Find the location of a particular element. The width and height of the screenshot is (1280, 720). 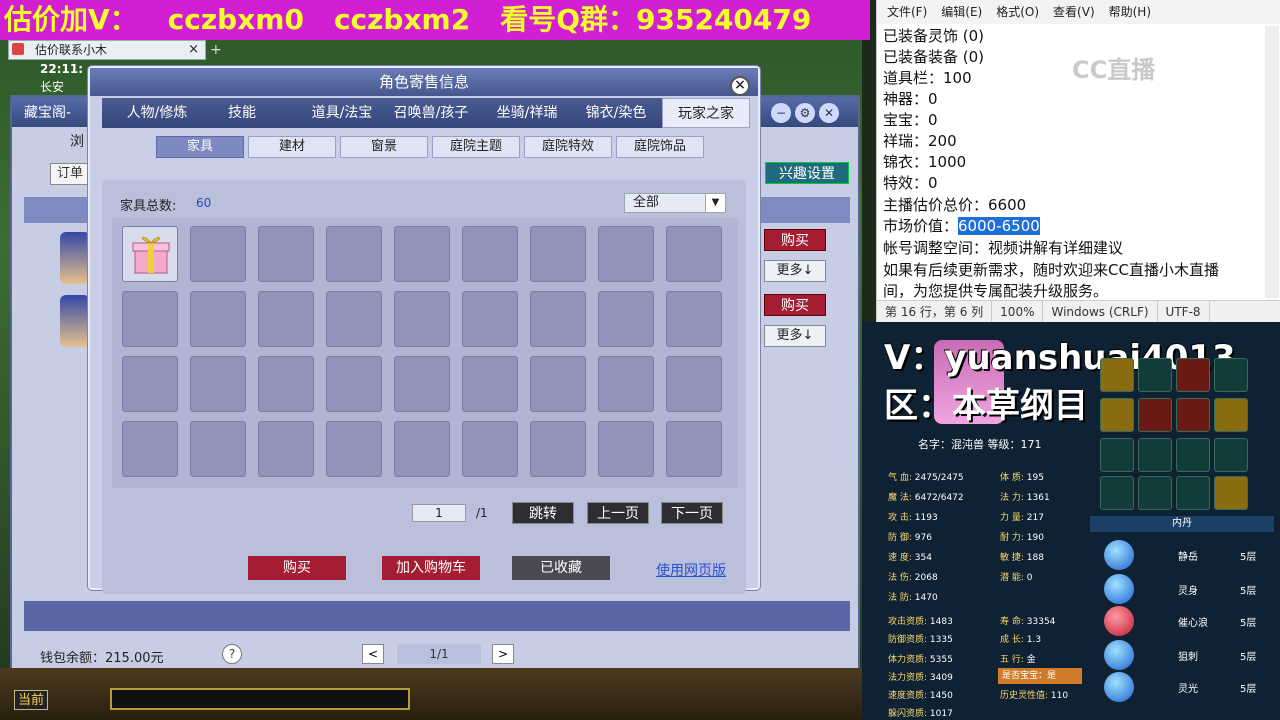

help-icon: ? is located at coordinates (232, 654).